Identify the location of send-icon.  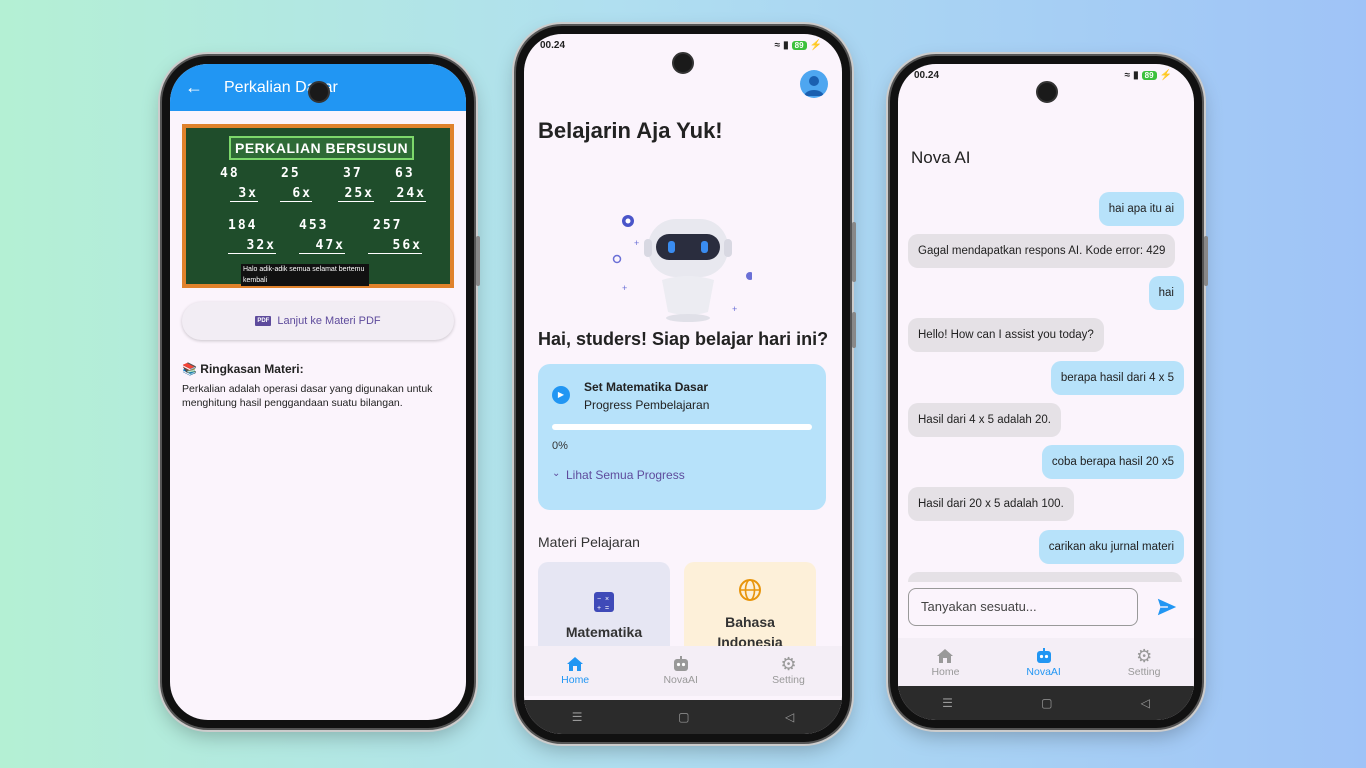
(1167, 607).